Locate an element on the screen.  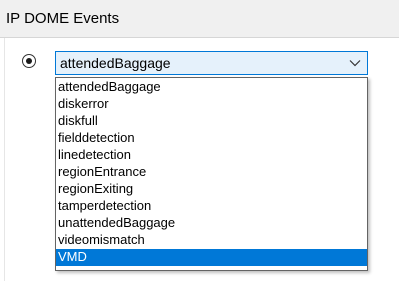
event-radio-button is located at coordinates (29, 61).